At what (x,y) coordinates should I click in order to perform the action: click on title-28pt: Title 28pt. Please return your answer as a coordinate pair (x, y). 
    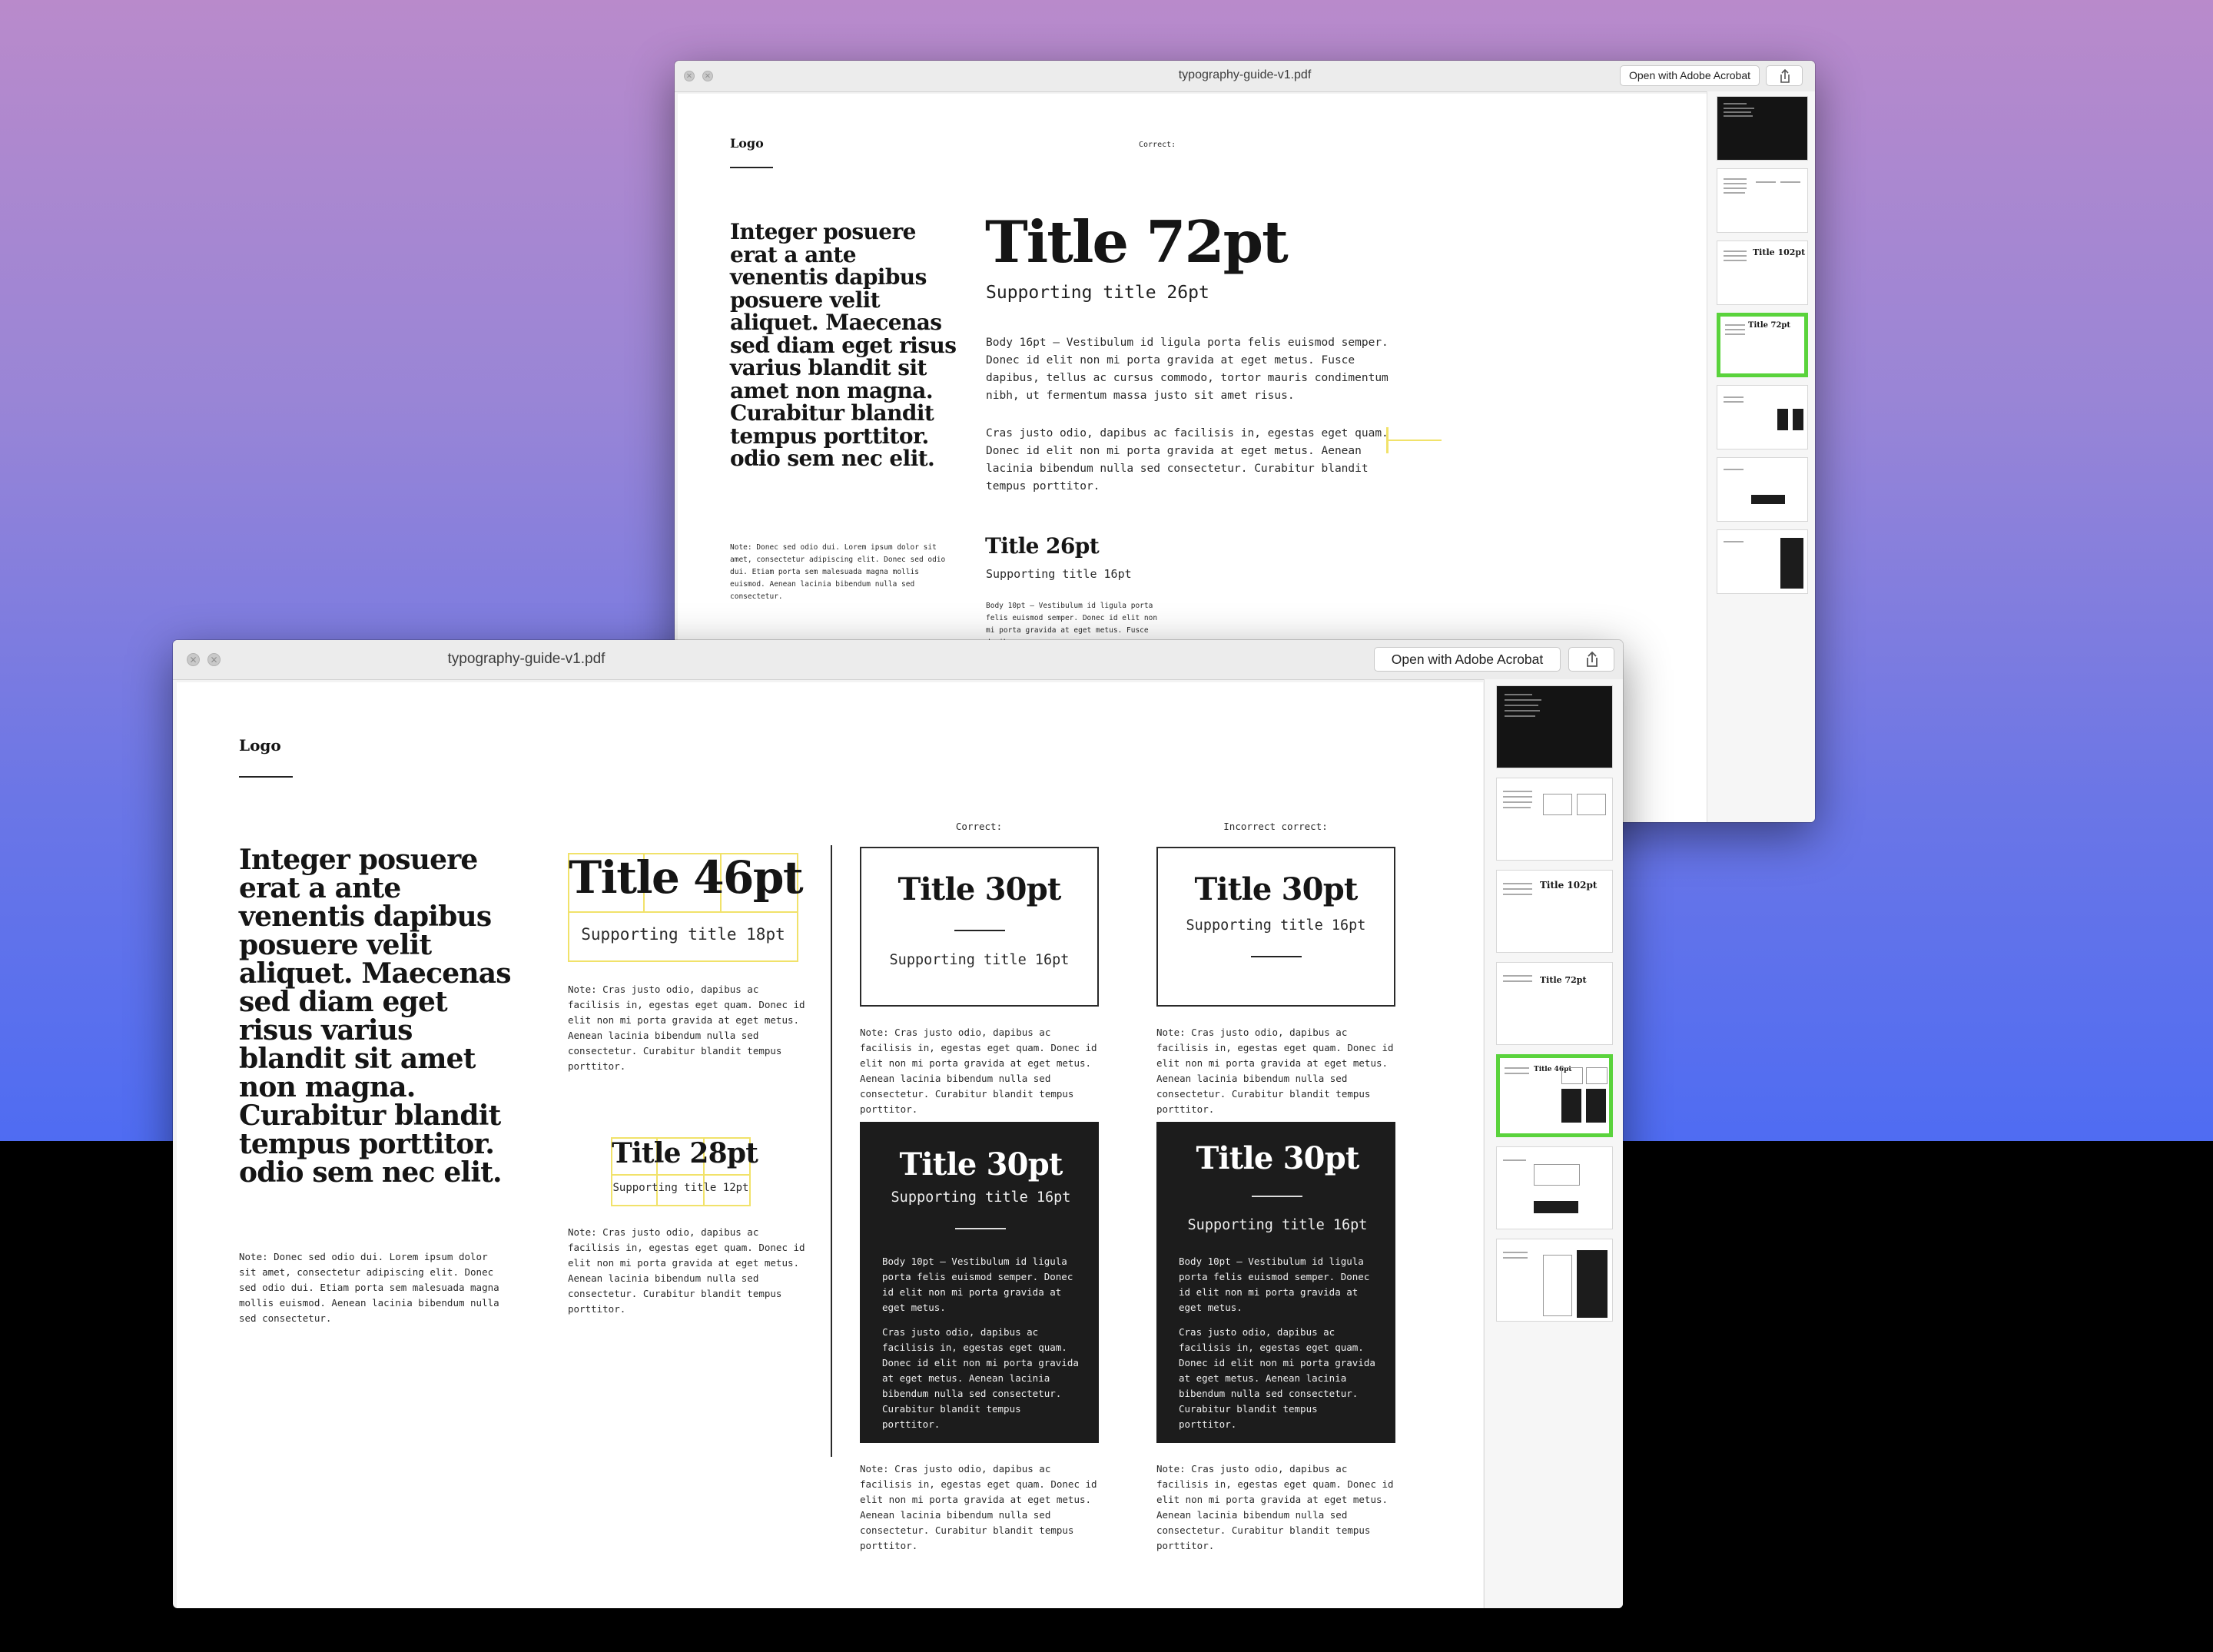
    Looking at the image, I should click on (685, 1153).